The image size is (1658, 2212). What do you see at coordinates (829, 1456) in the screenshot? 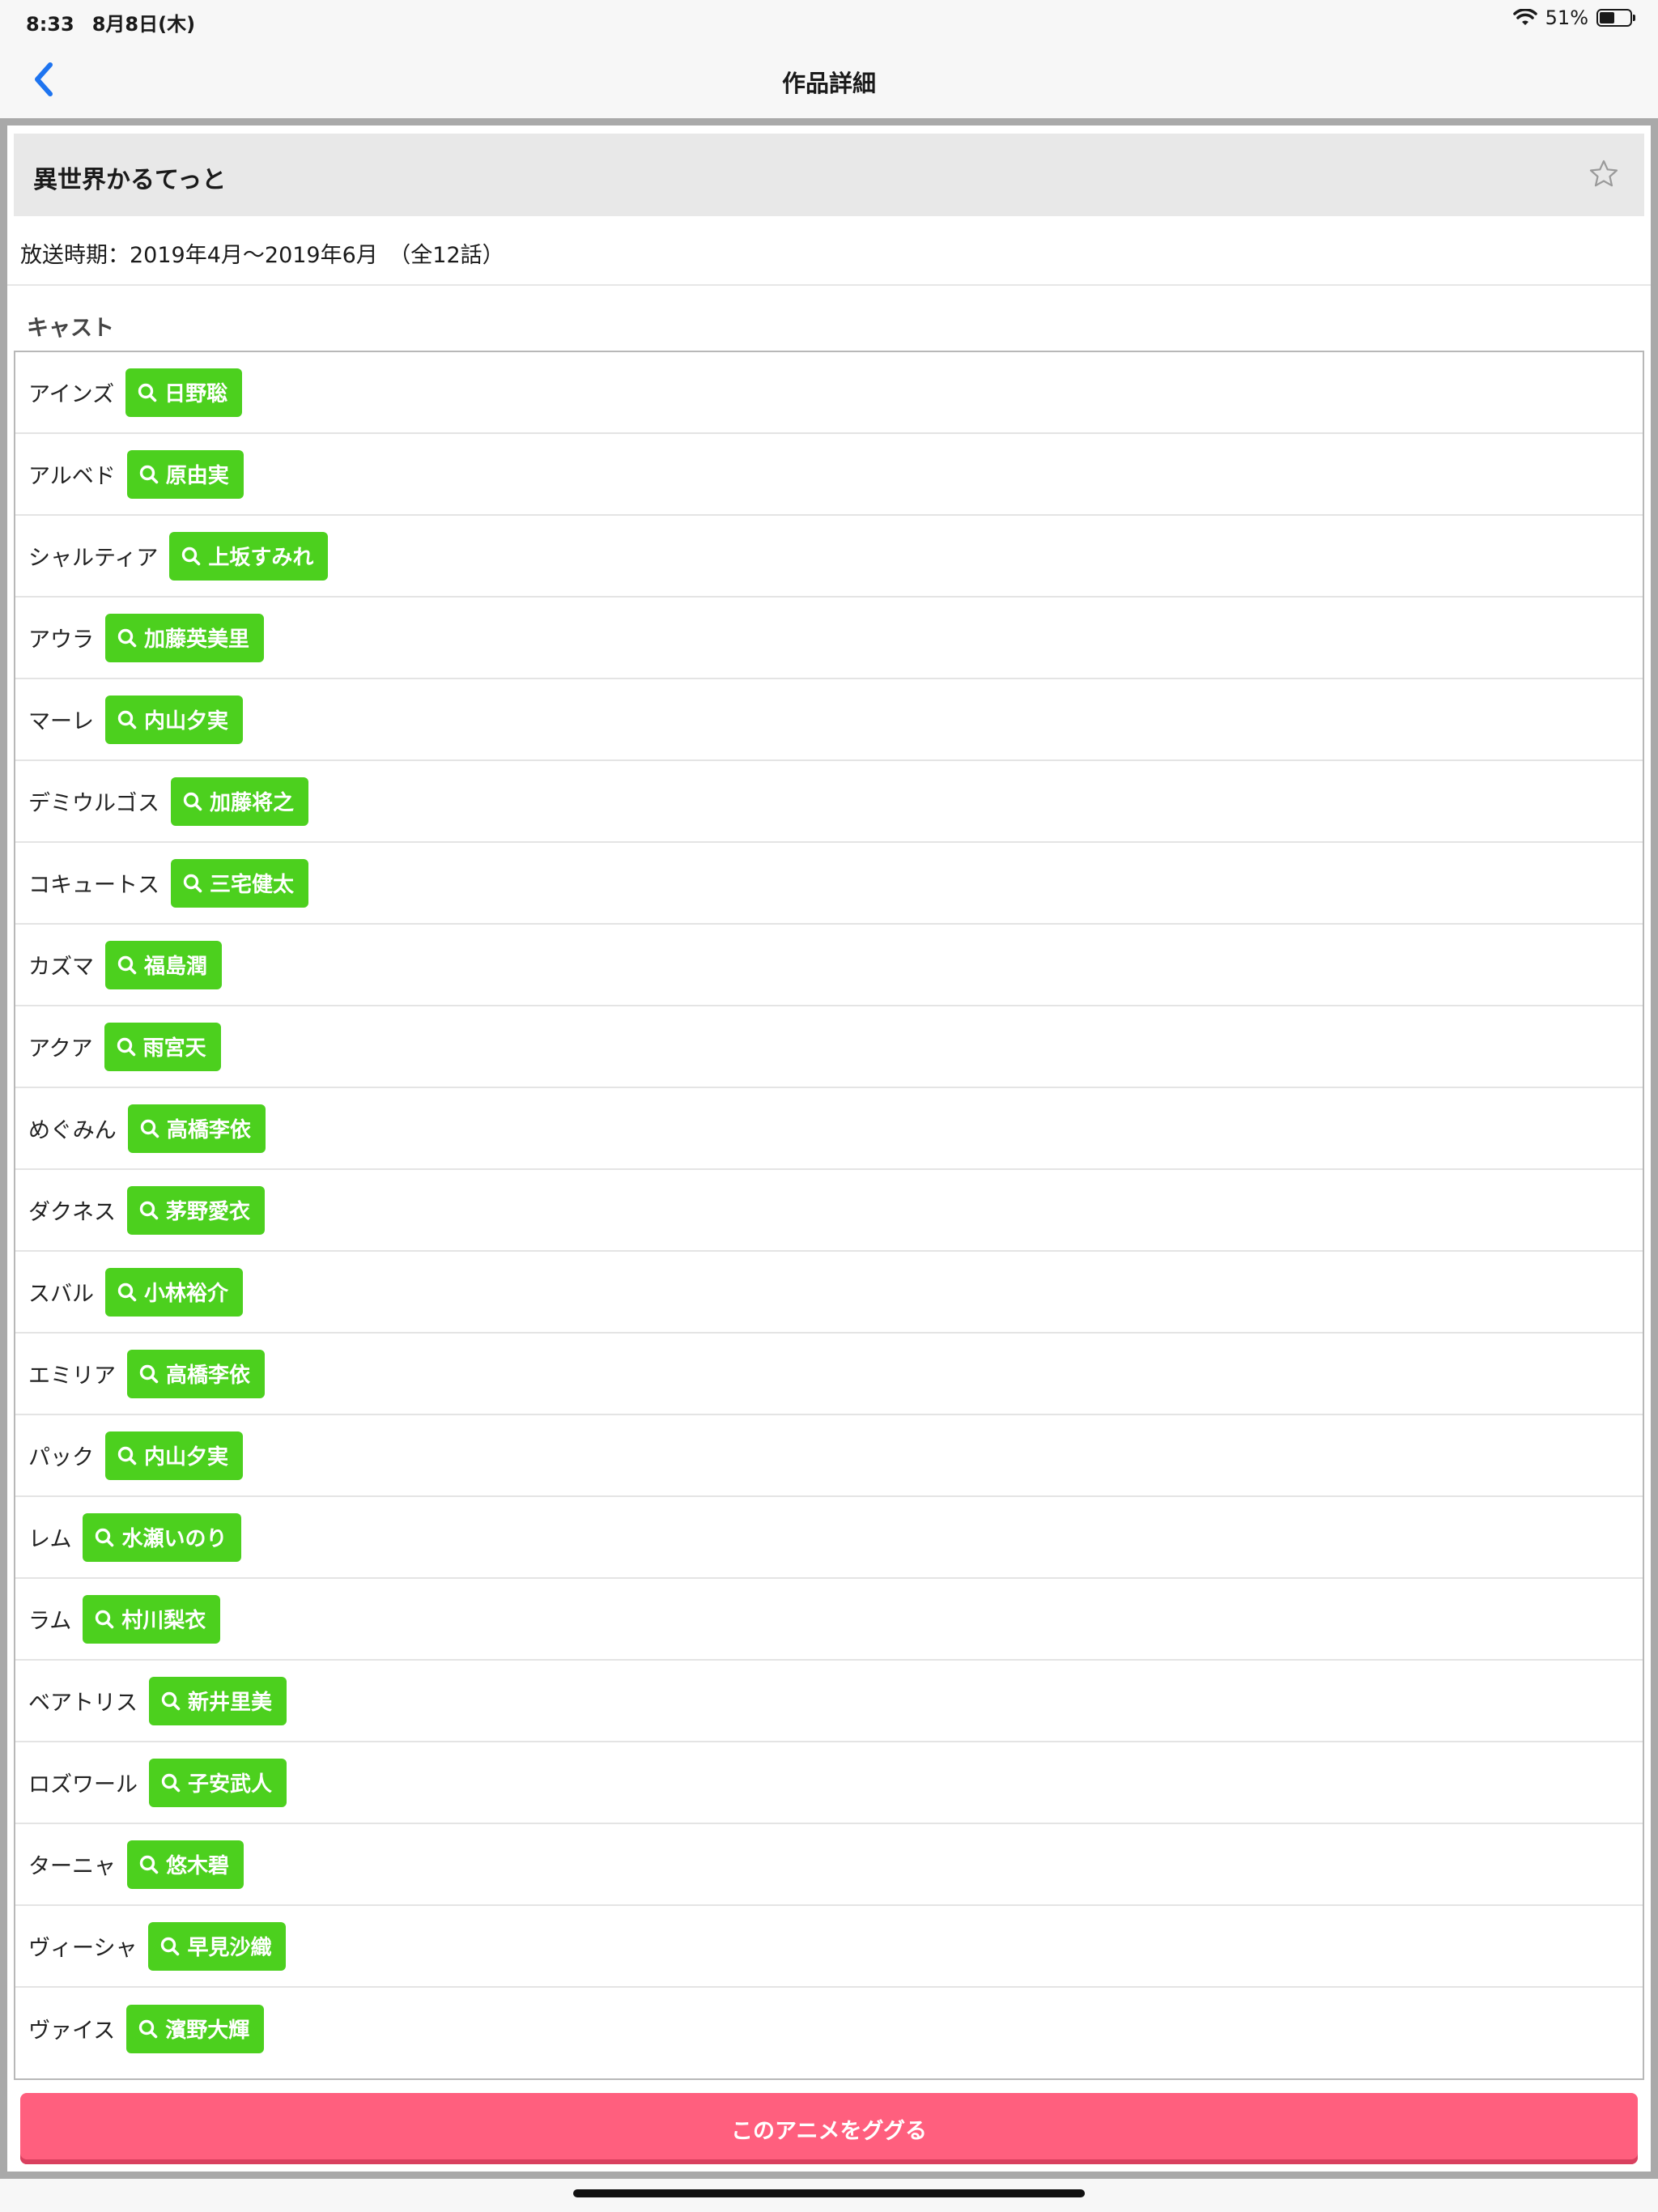
I see `cast-row: パック 内山夕実` at bounding box center [829, 1456].